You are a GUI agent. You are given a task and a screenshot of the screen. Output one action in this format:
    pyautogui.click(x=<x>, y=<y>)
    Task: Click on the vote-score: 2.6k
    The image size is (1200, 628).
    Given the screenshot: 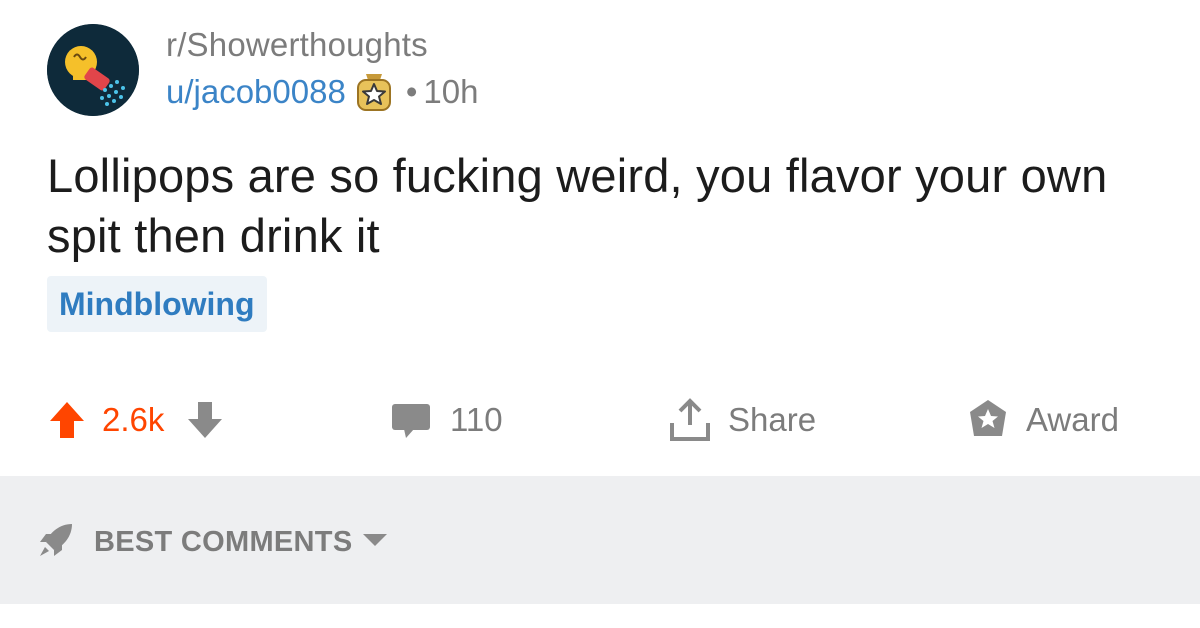 What is the action you would take?
    pyautogui.click(x=133, y=419)
    